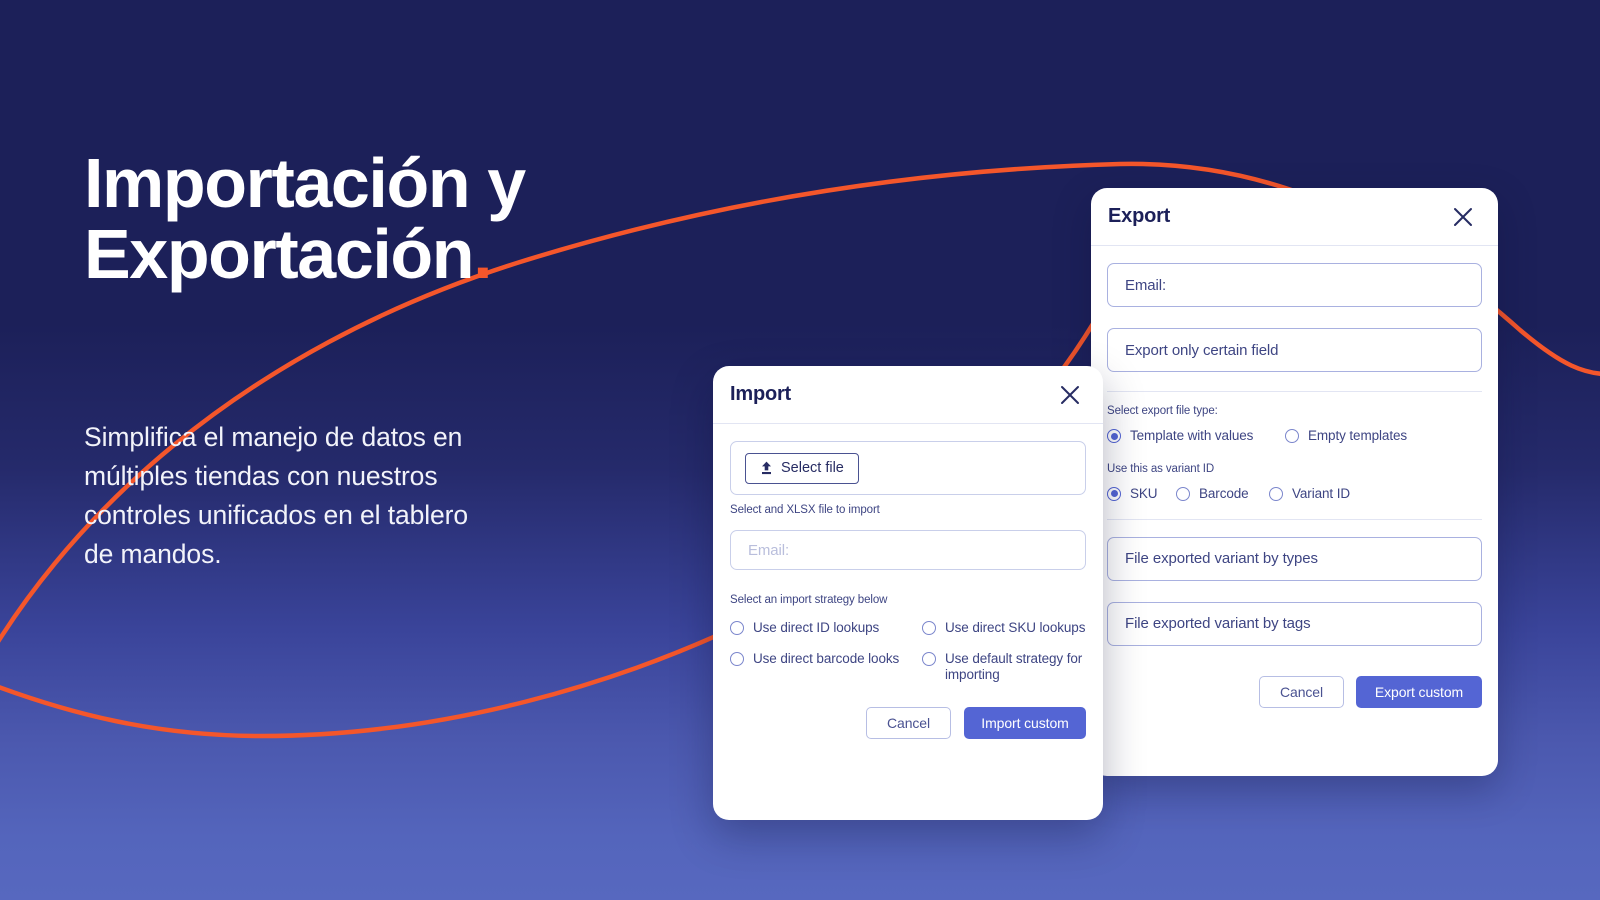  Describe the element at coordinates (769, 550) in the screenshot. I see `import-email-placeholder: Email:` at that location.